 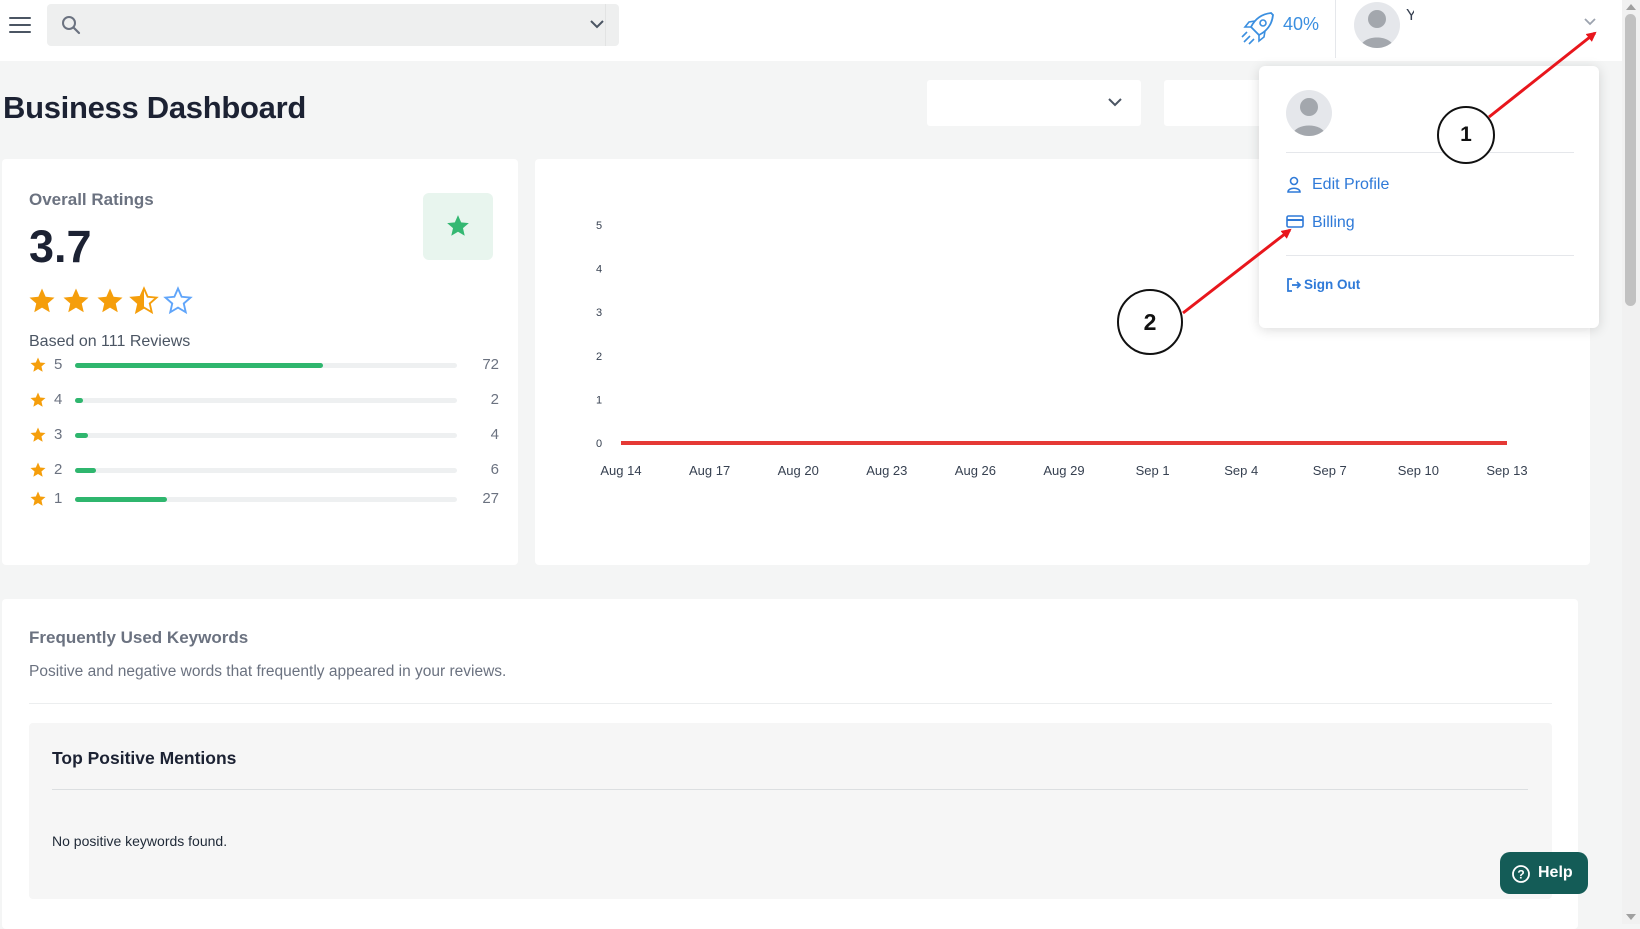 I want to click on location-select, so click(x=1034, y=103).